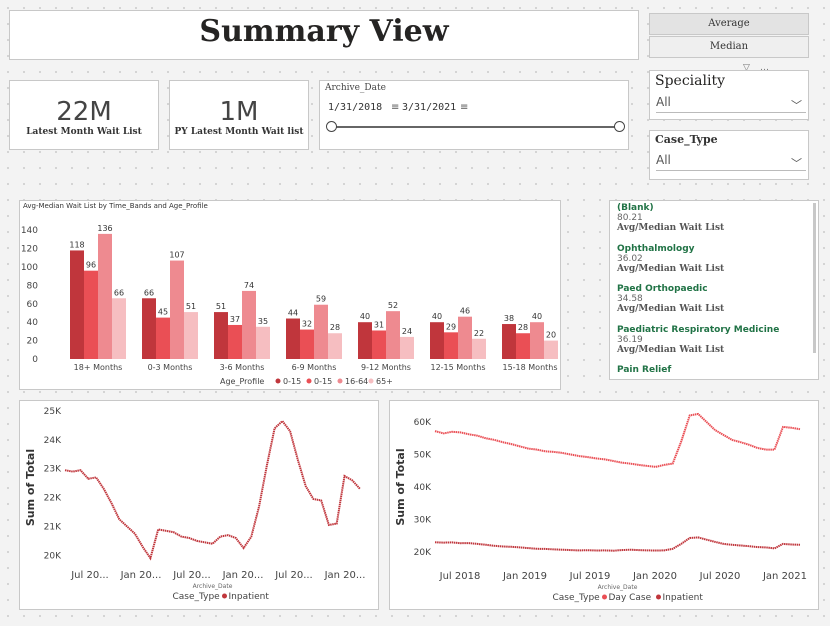  Describe the element at coordinates (479, 333) in the screenshot. I see `data-label: 22` at that location.